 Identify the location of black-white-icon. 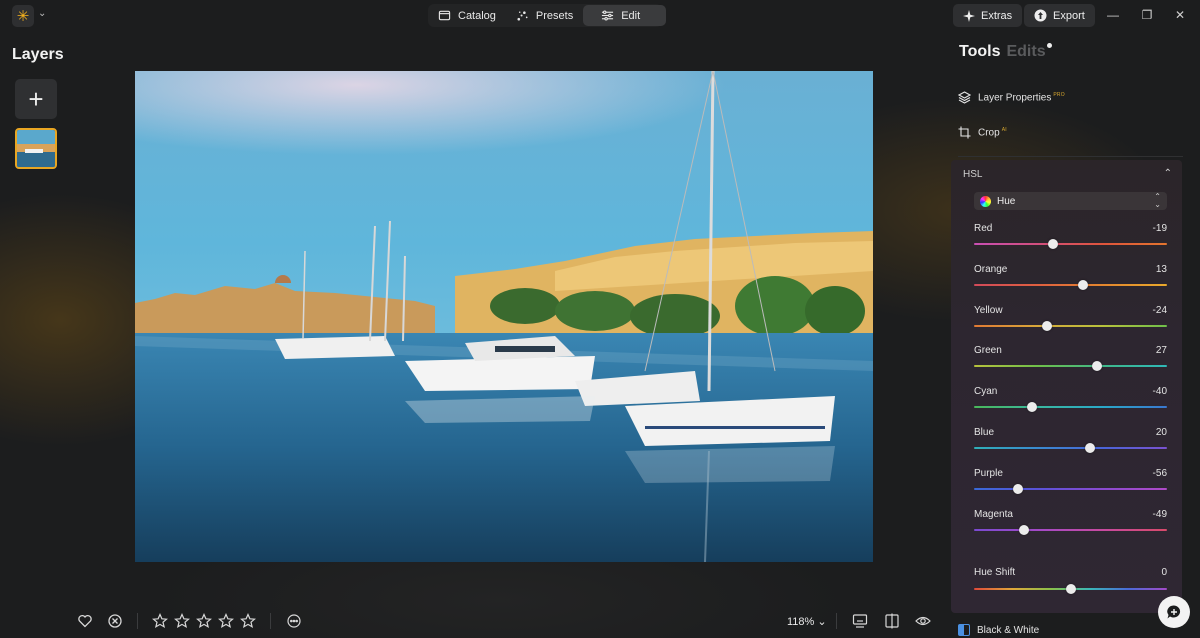
(964, 630).